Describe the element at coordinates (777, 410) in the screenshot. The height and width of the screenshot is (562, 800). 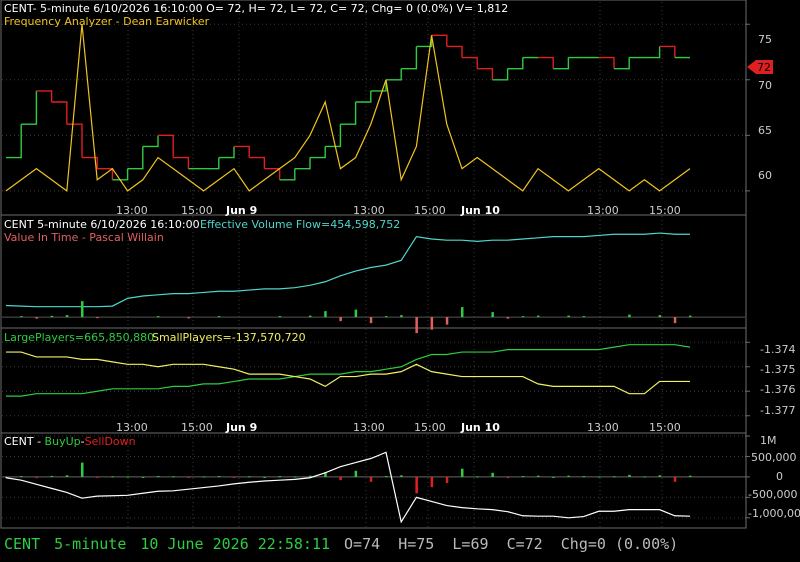
I see `panel3-tick: -1.377` at that location.